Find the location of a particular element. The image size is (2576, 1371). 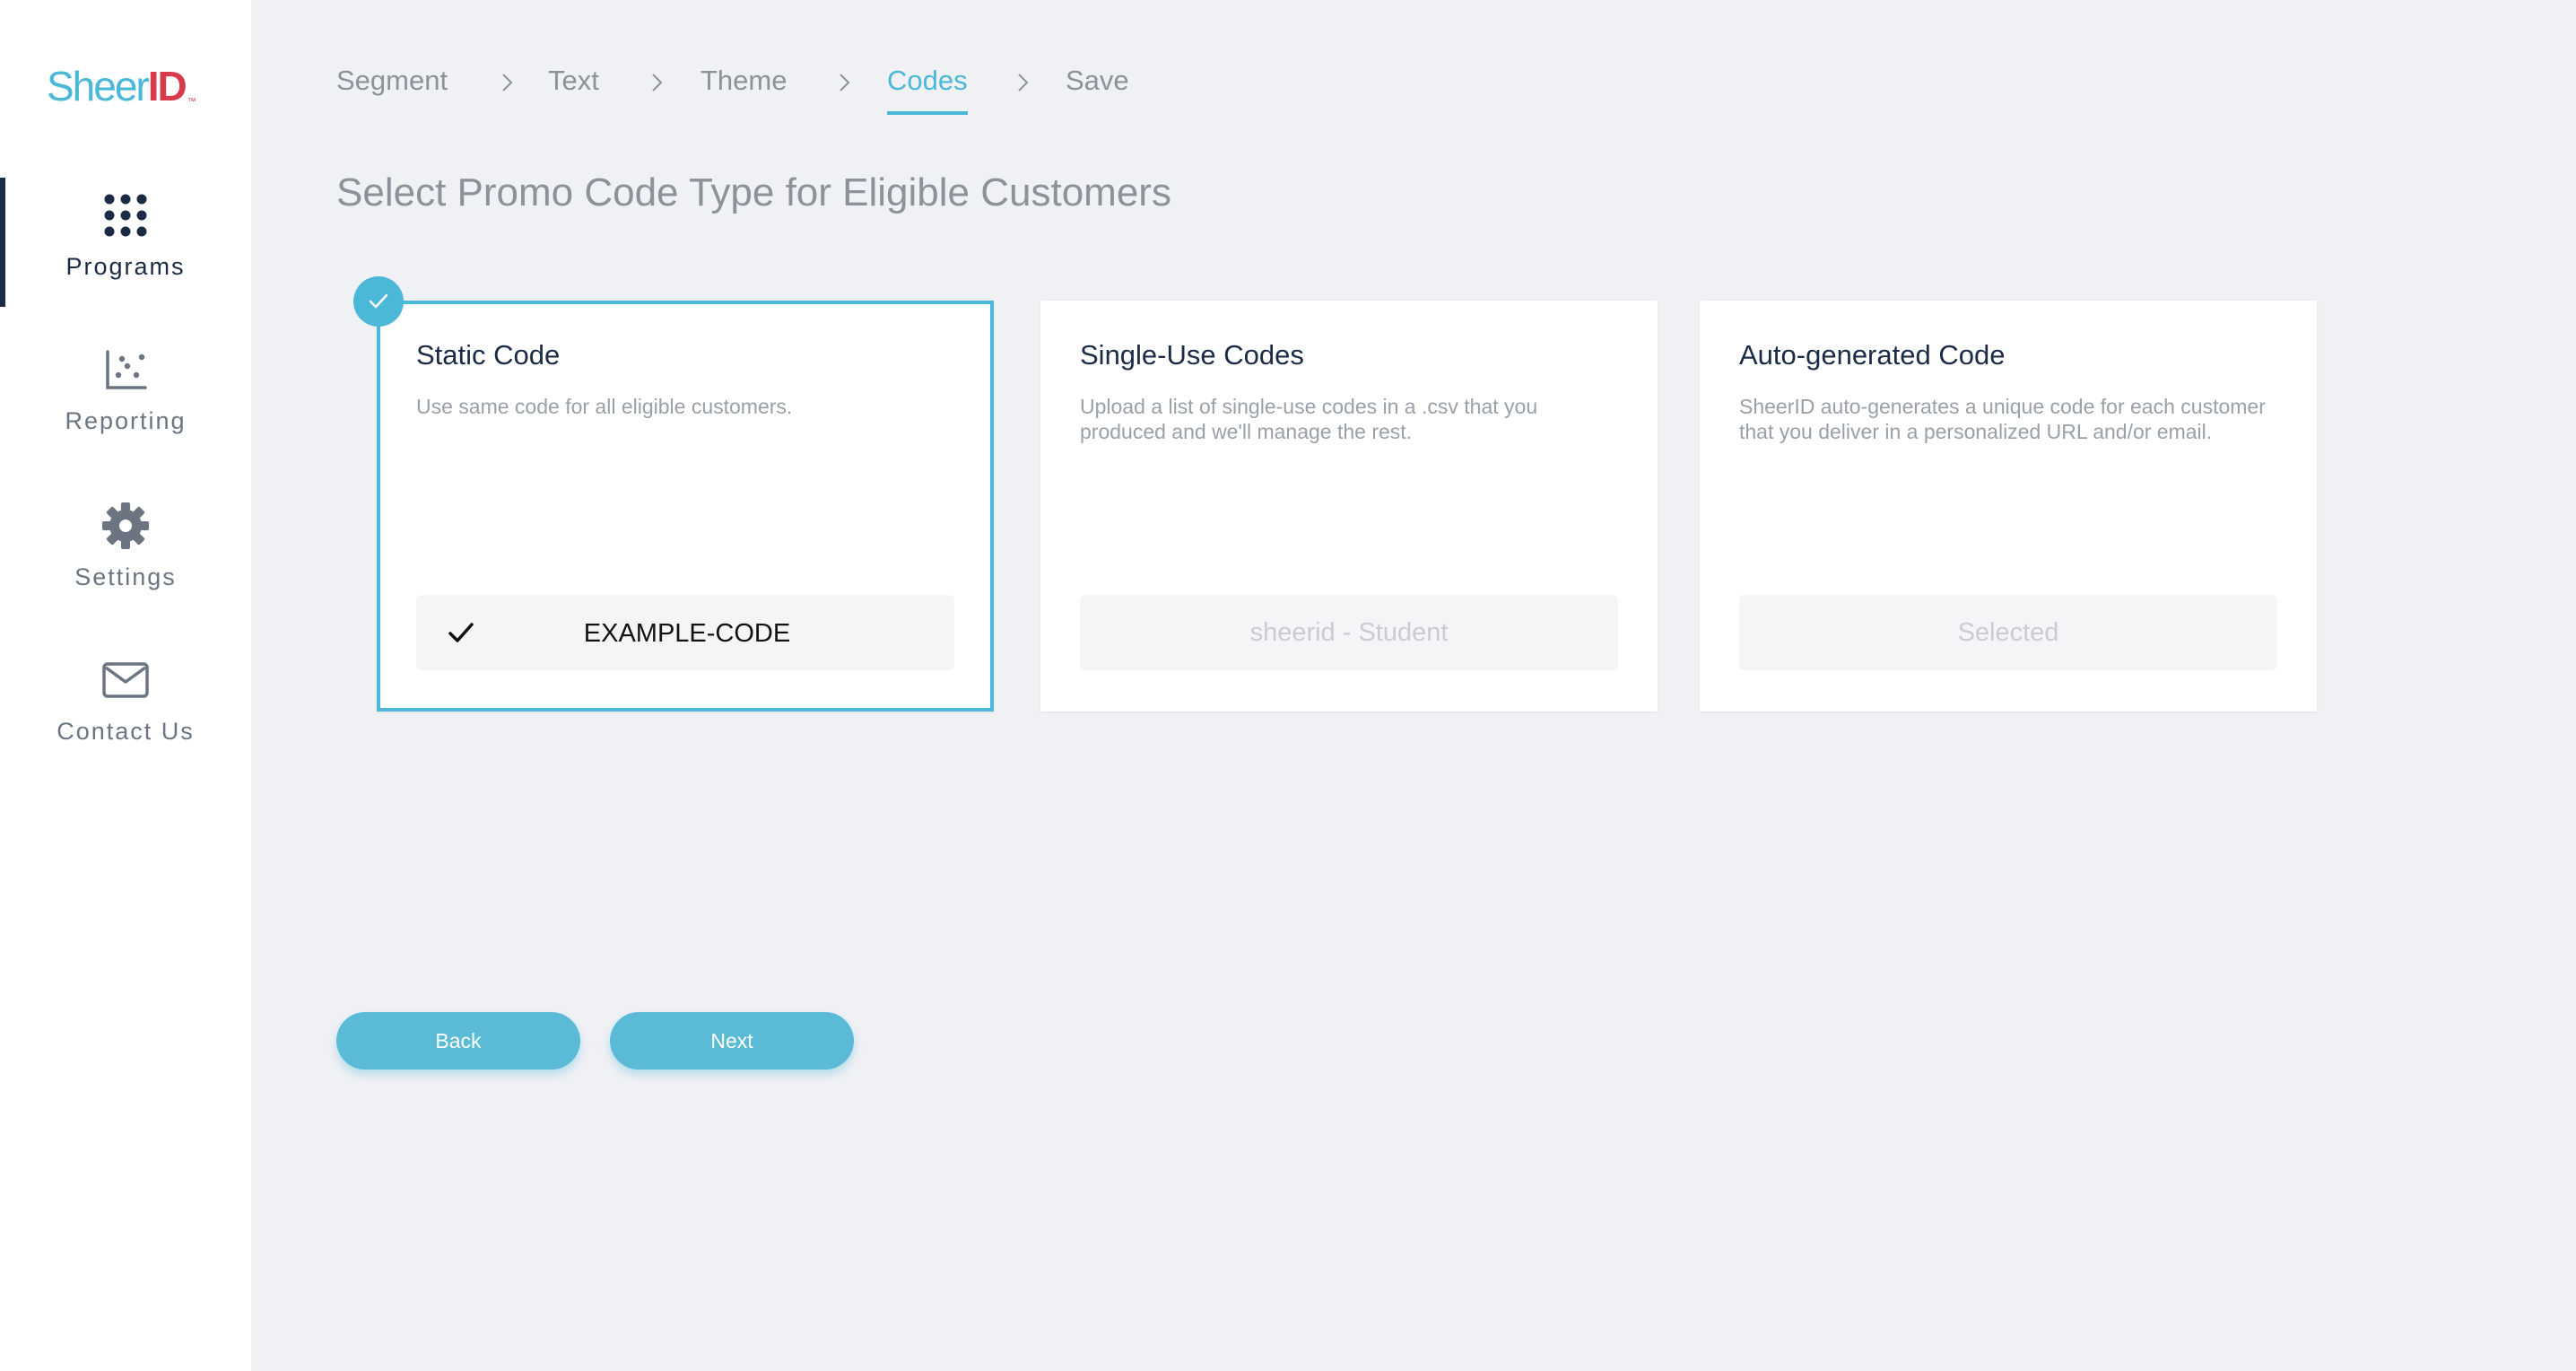

breadcrumb-step-codes: Codes is located at coordinates (927, 90).